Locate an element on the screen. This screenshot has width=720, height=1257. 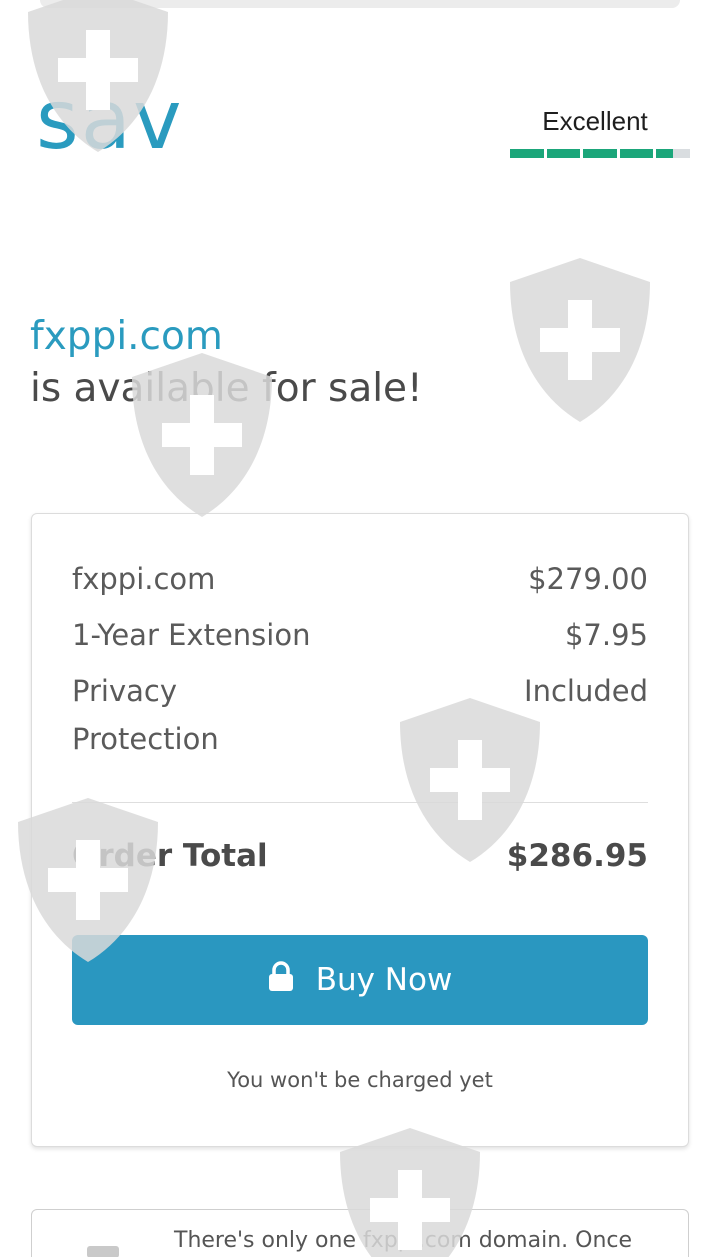
order-total: Order Total $286.95 is located at coordinates (360, 856).